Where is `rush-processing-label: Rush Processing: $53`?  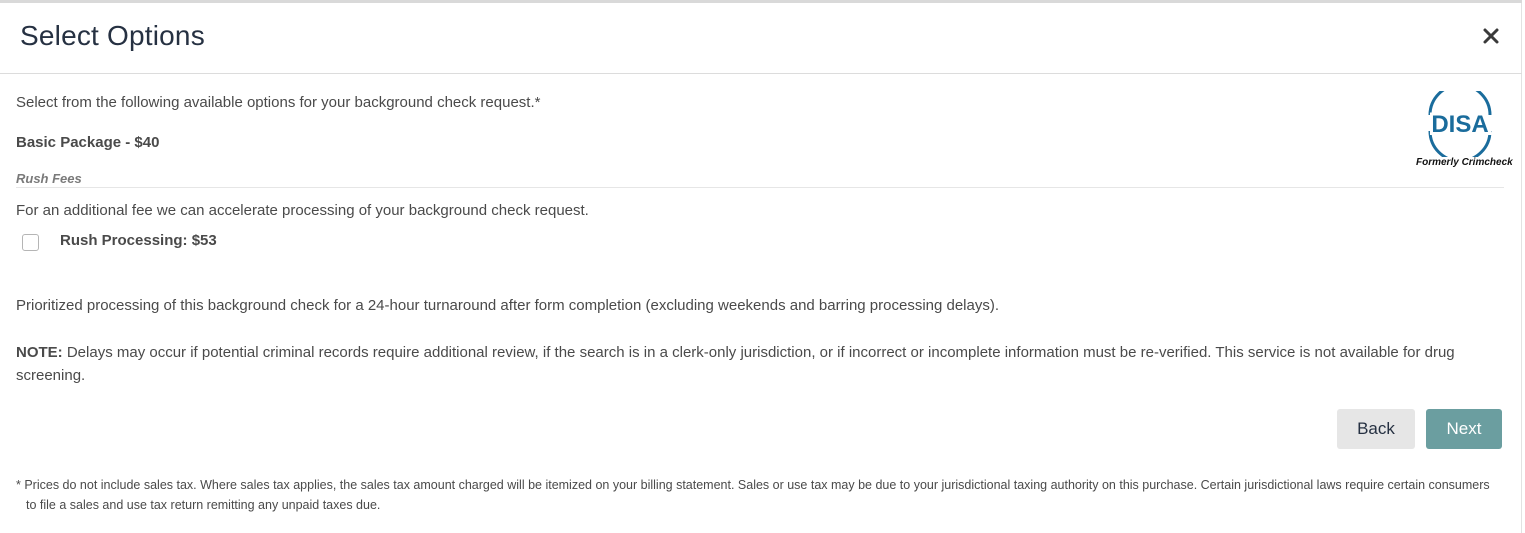 rush-processing-label: Rush Processing: $53 is located at coordinates (138, 240).